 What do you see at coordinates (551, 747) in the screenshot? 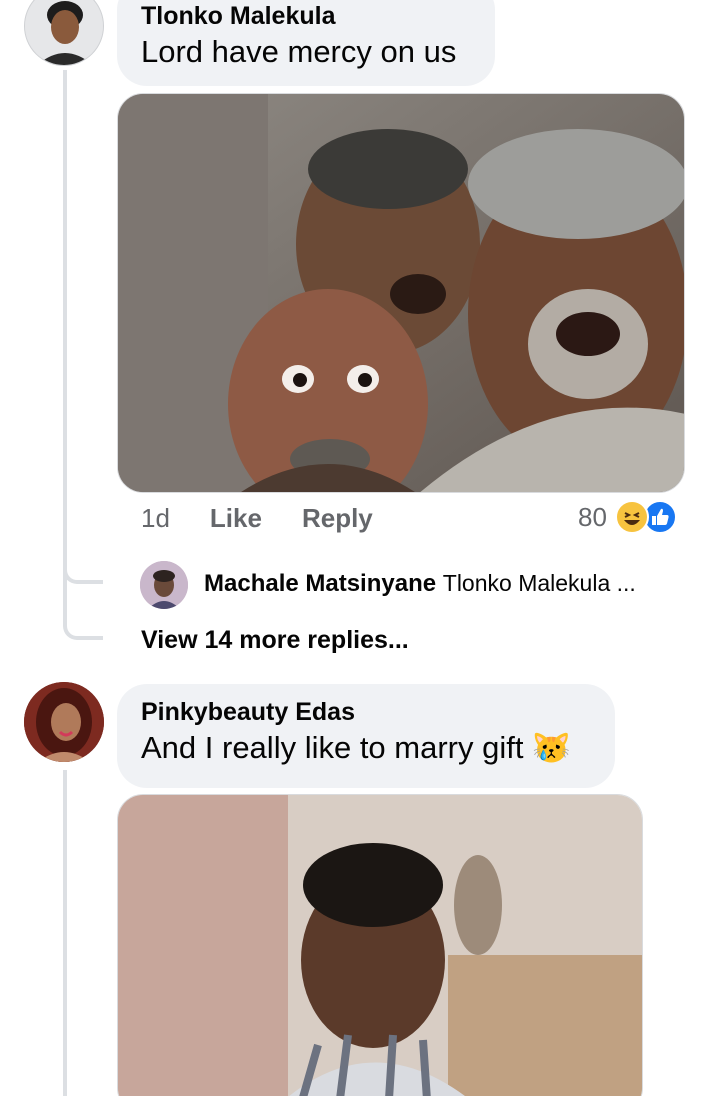
I see `crying-cat-emoji-icon: 😿` at bounding box center [551, 747].